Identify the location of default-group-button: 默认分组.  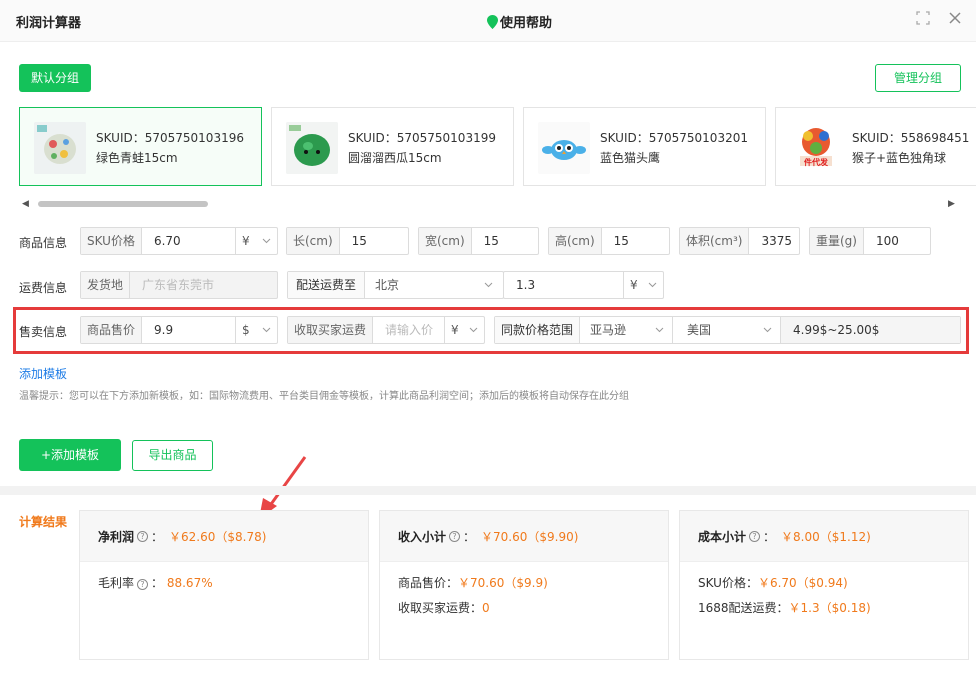
(55, 78).